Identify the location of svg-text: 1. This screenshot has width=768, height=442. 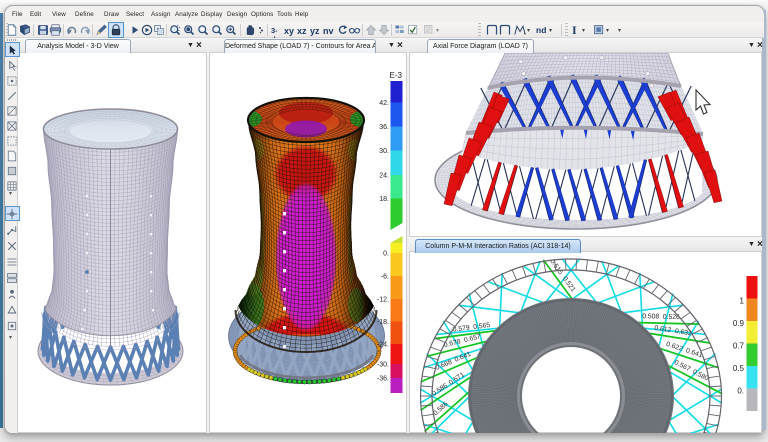
(742, 301).